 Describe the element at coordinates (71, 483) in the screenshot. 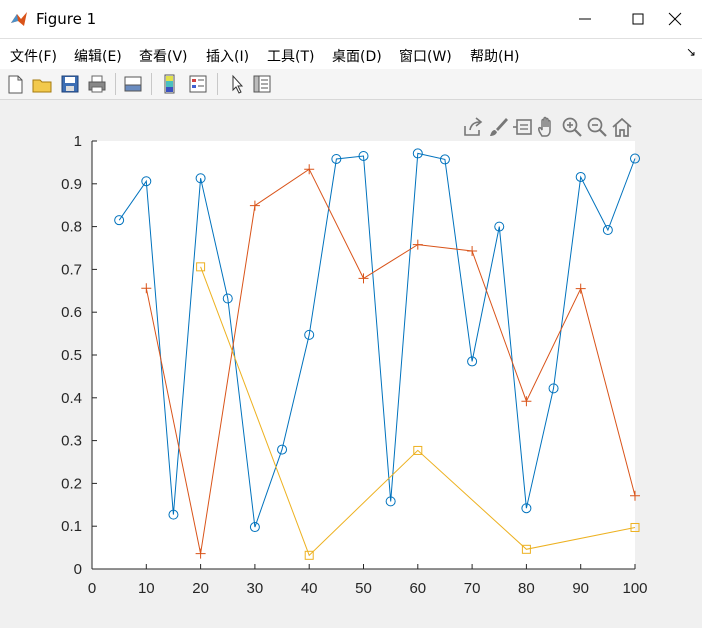

I see `y-tick-label: 0.2` at that location.